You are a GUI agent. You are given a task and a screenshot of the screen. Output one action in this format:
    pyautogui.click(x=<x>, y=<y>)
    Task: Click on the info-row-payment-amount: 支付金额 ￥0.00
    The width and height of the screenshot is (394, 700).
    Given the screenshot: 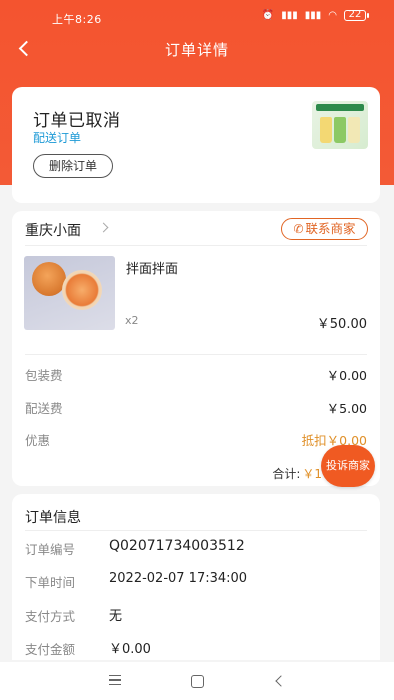 What is the action you would take?
    pyautogui.click(x=196, y=648)
    